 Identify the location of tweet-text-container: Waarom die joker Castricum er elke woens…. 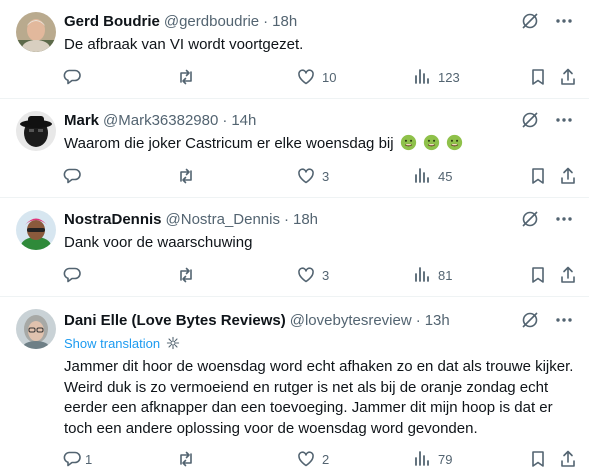
(319, 144).